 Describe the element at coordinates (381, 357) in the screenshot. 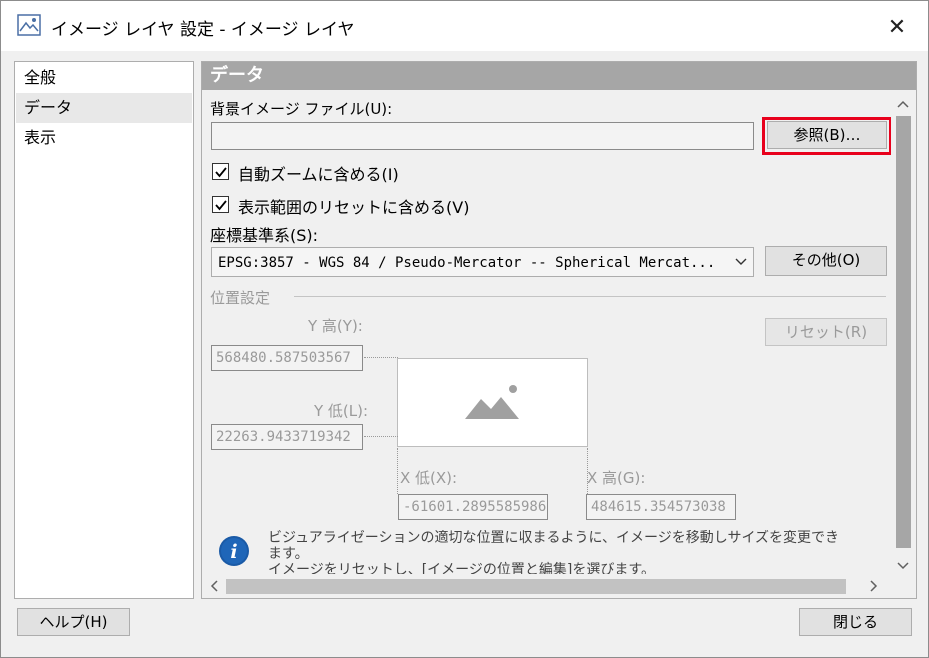

I see `y-high-connector` at that location.